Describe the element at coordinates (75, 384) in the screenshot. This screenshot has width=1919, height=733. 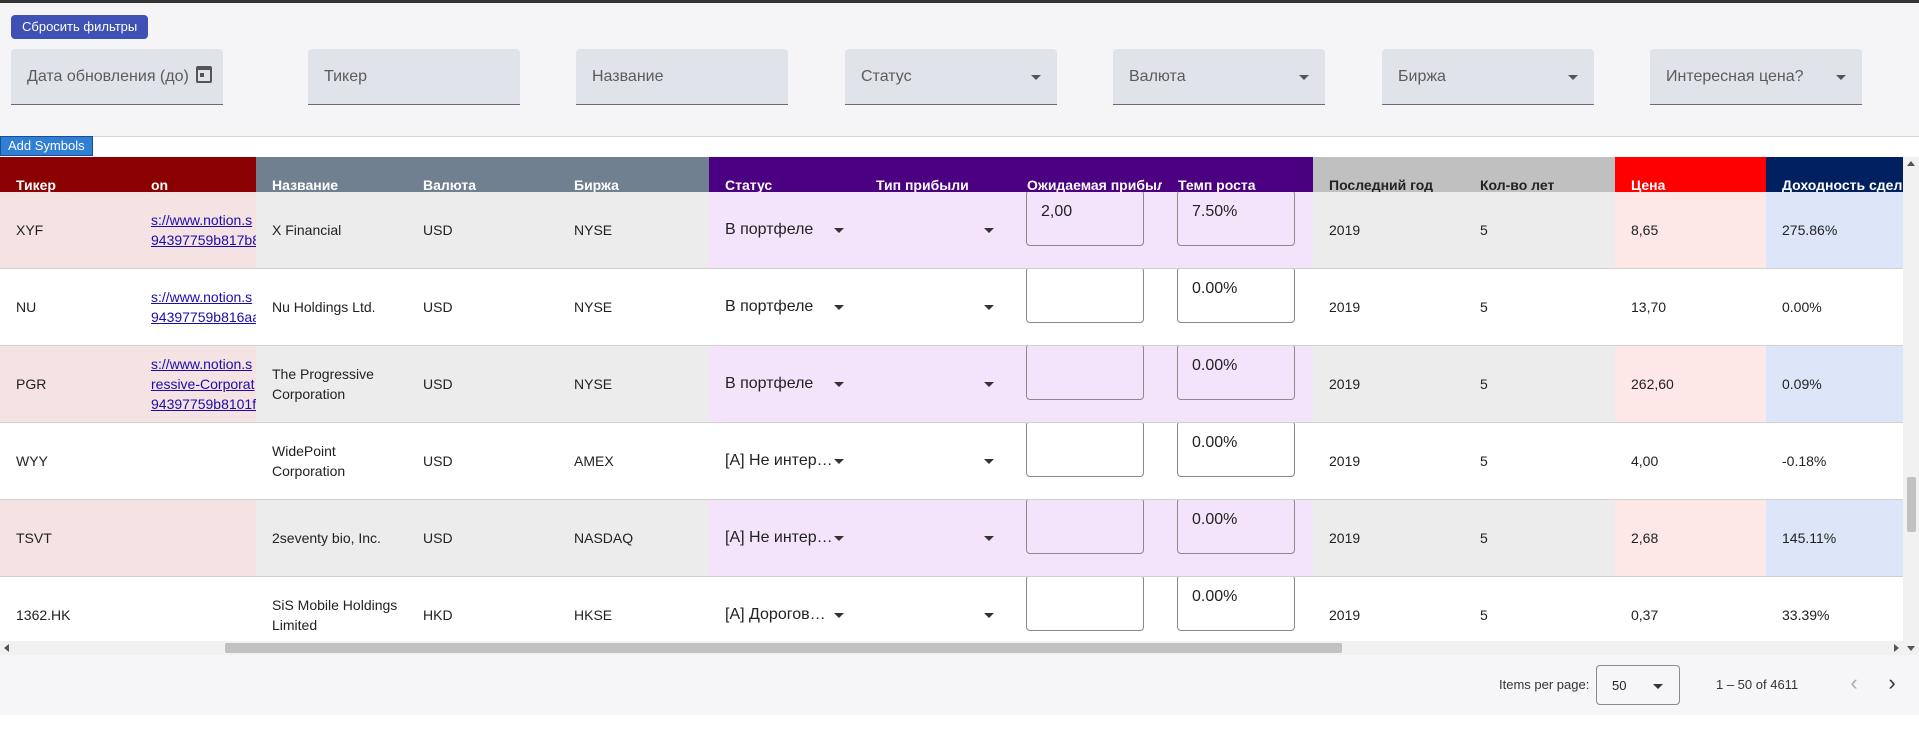
I see `cell-ticker: PGR` at that location.